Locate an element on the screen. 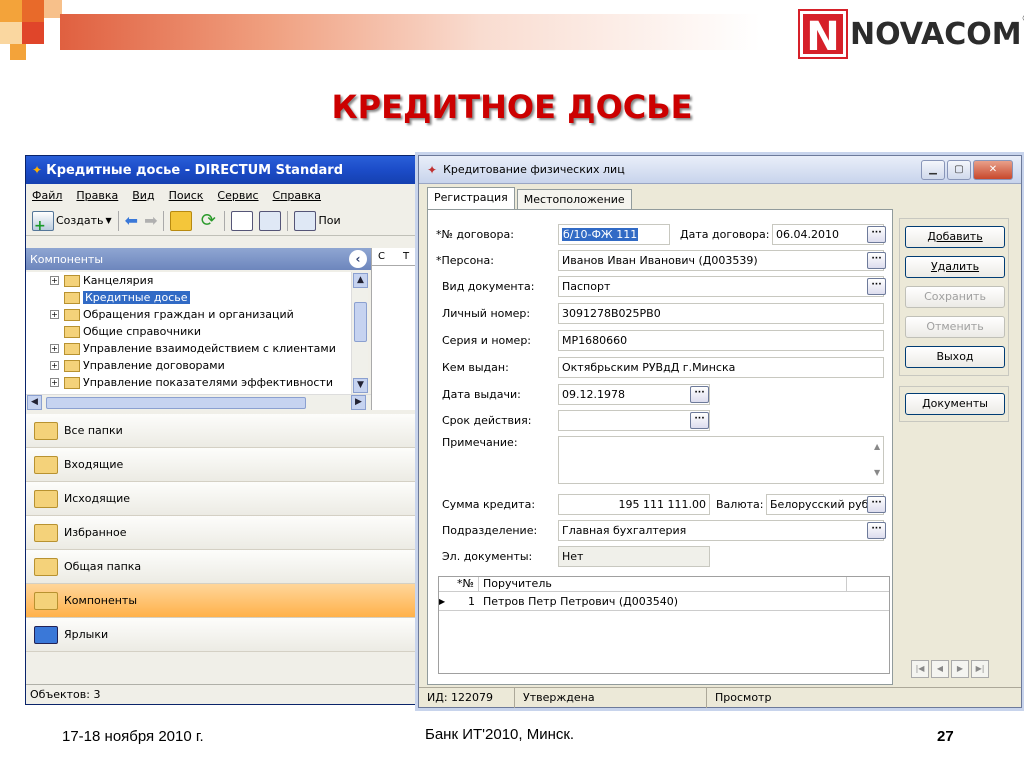  doc-type-field: Паспорт is located at coordinates (721, 286).